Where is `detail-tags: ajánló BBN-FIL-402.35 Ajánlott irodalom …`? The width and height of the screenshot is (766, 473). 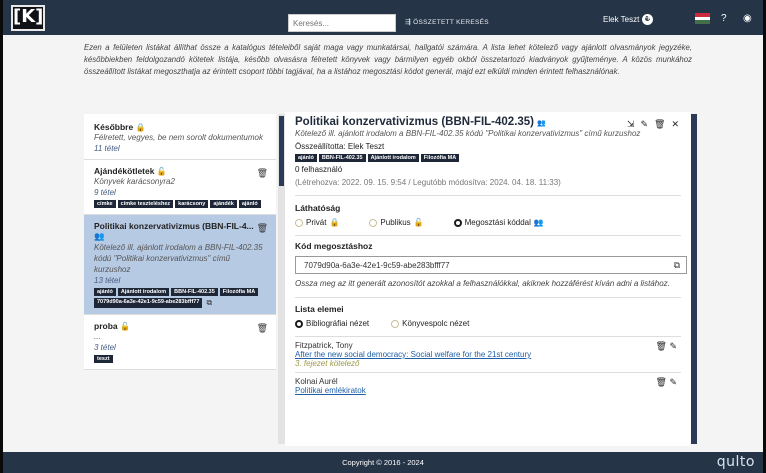
detail-tags: ajánló BBN-FIL-402.35 Ajánlott irodalom … is located at coordinates (488, 158).